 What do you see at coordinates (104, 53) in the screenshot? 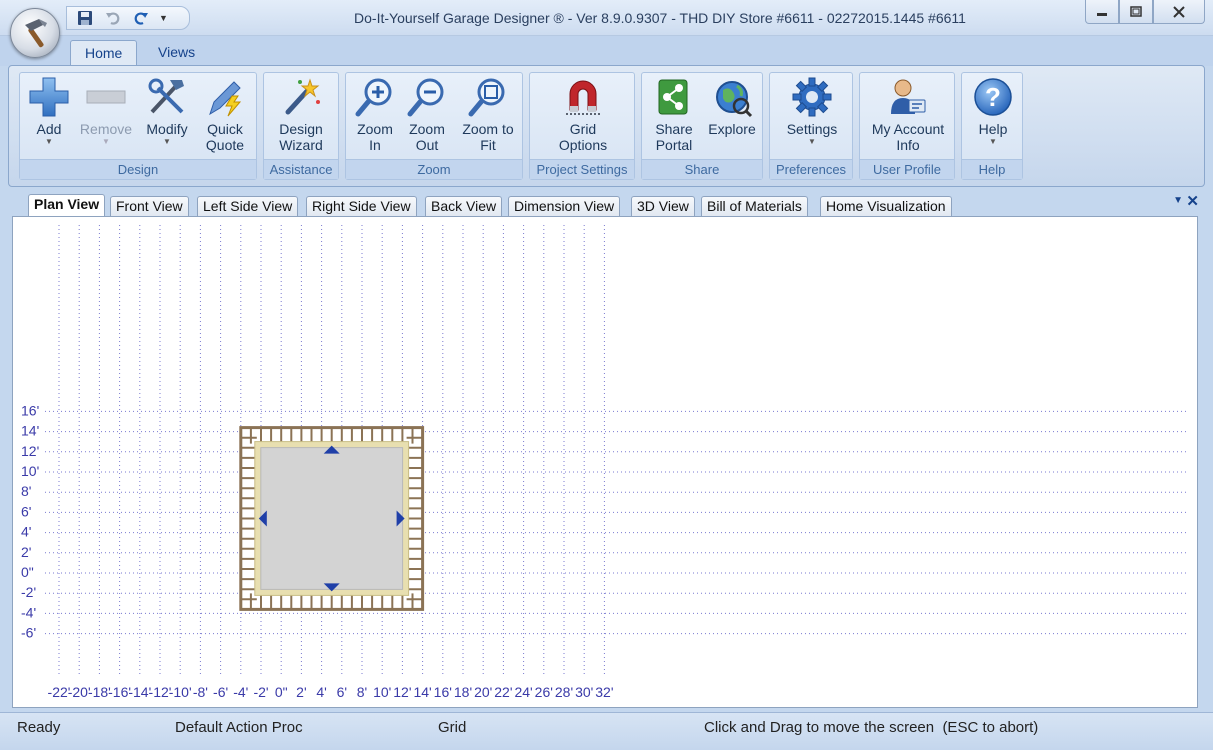
I see `tab-home: Home` at bounding box center [104, 53].